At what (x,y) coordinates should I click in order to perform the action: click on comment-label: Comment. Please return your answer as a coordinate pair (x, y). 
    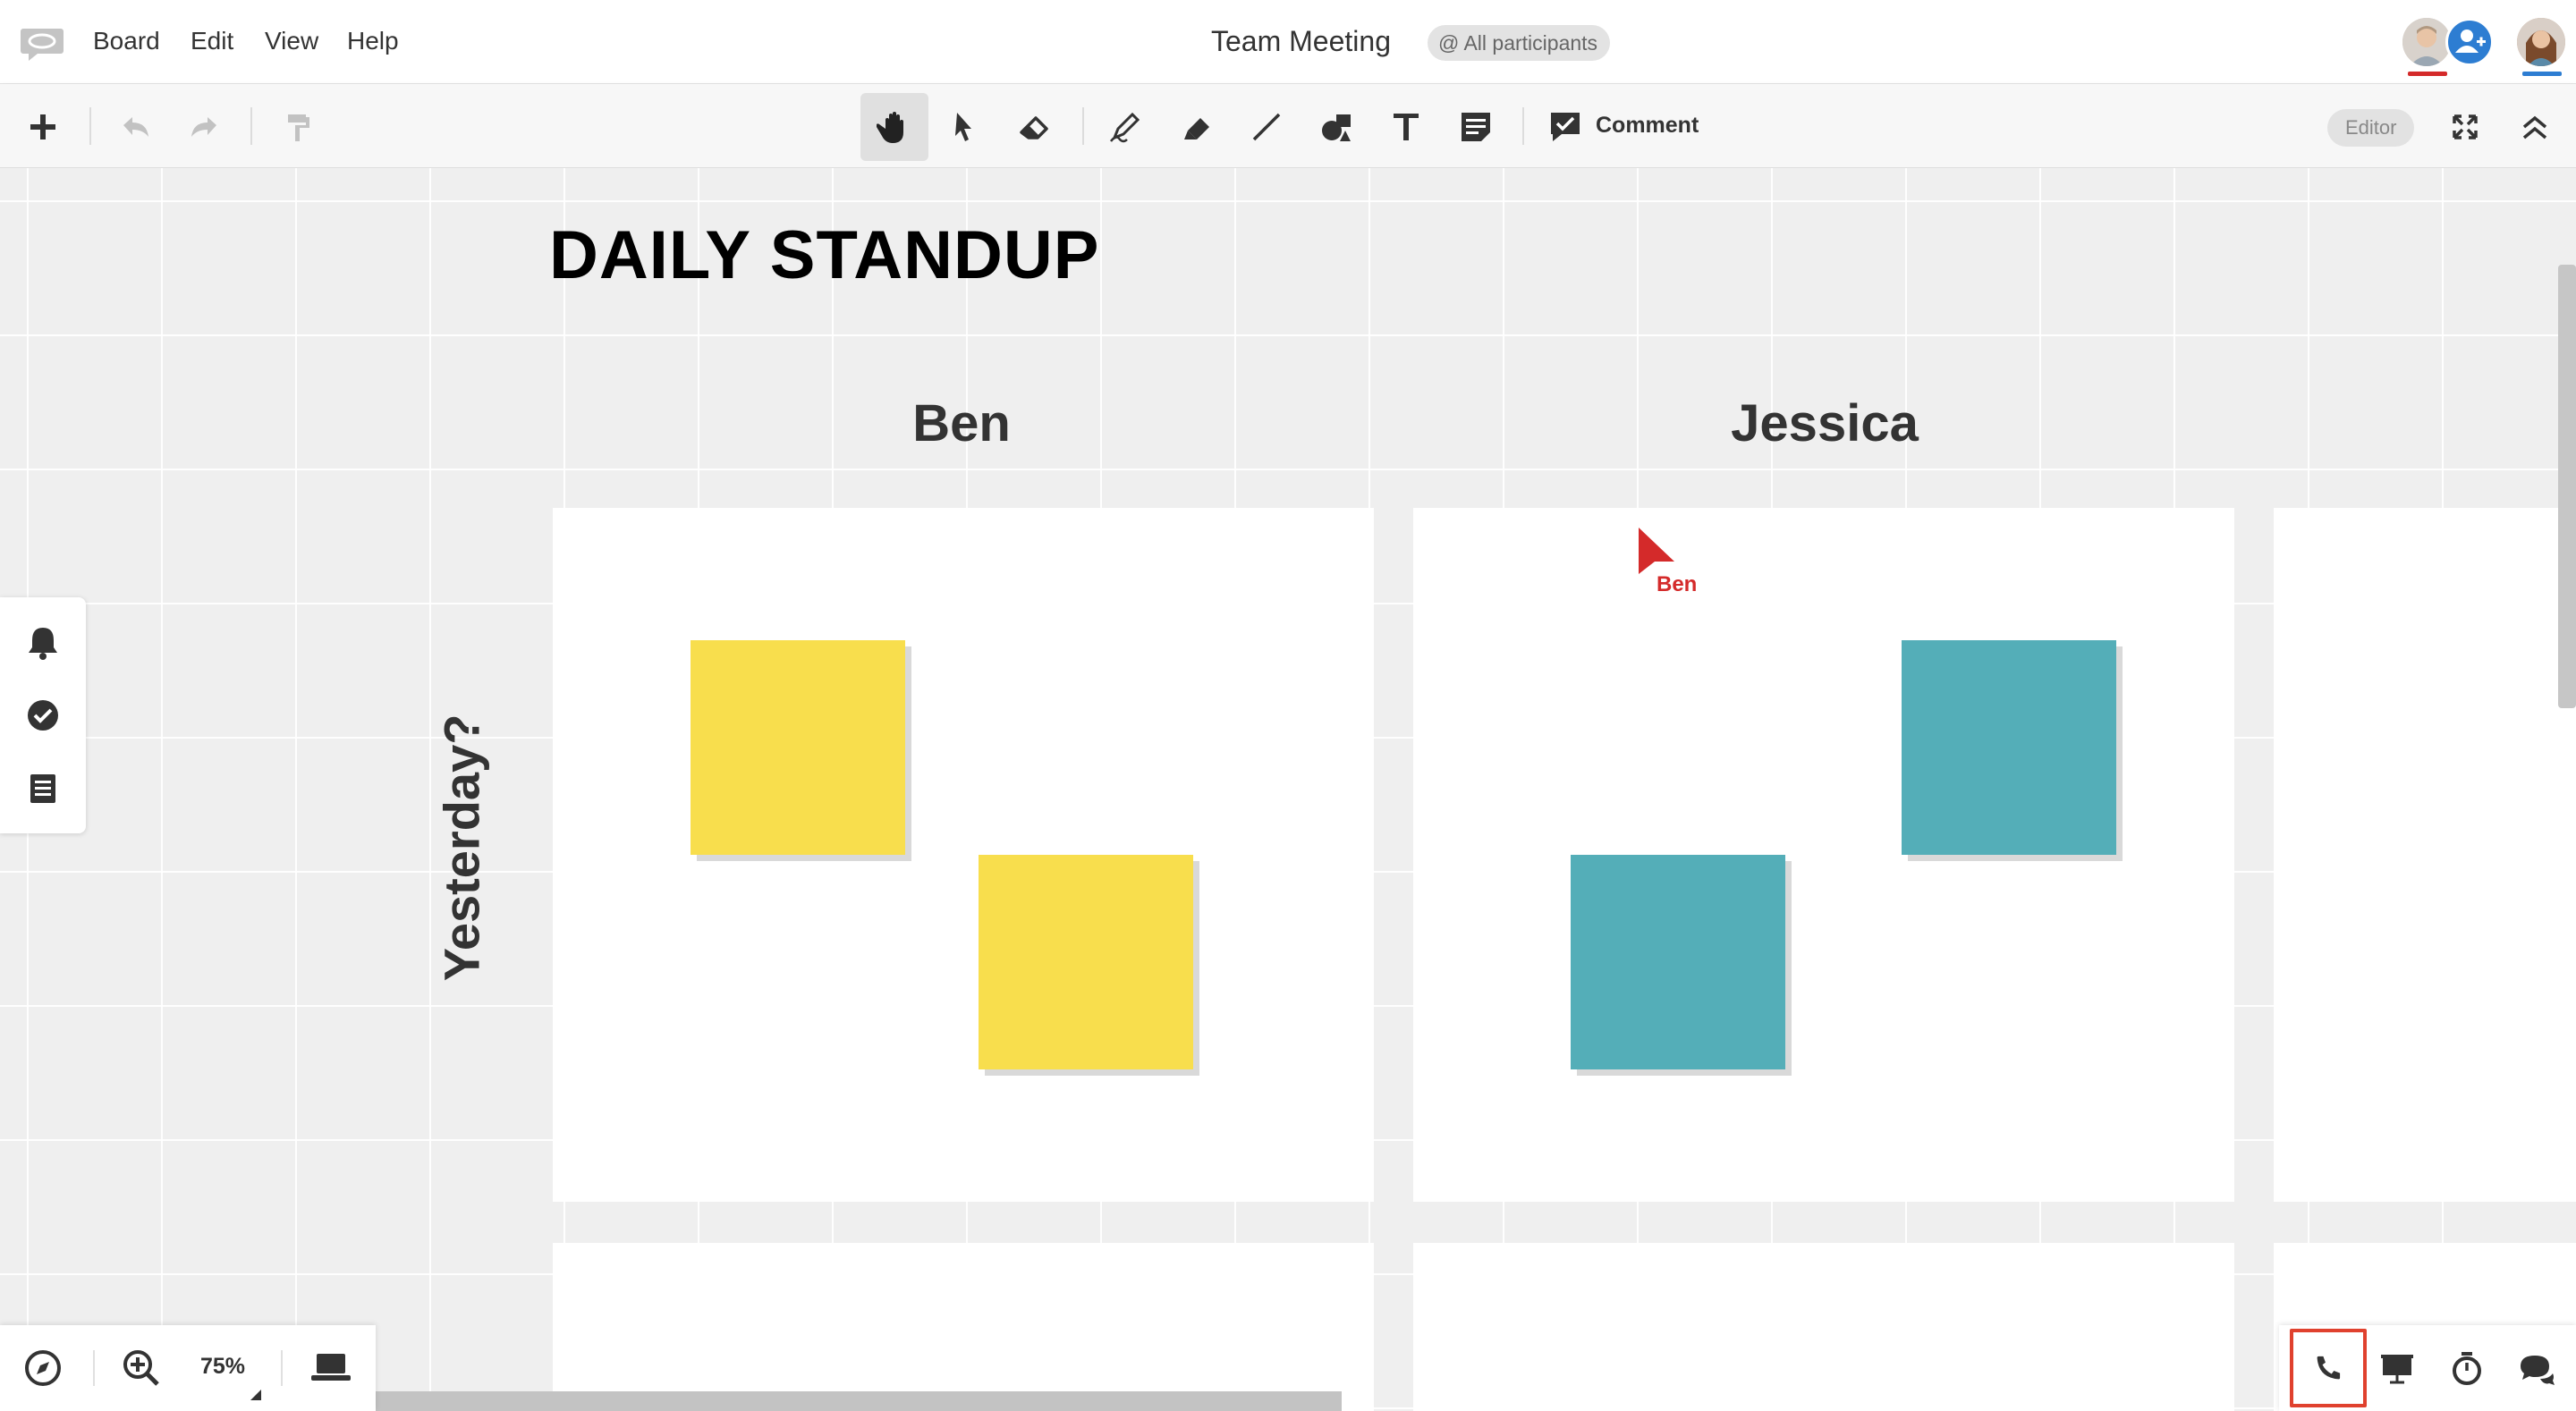
    Looking at the image, I should click on (1647, 126).